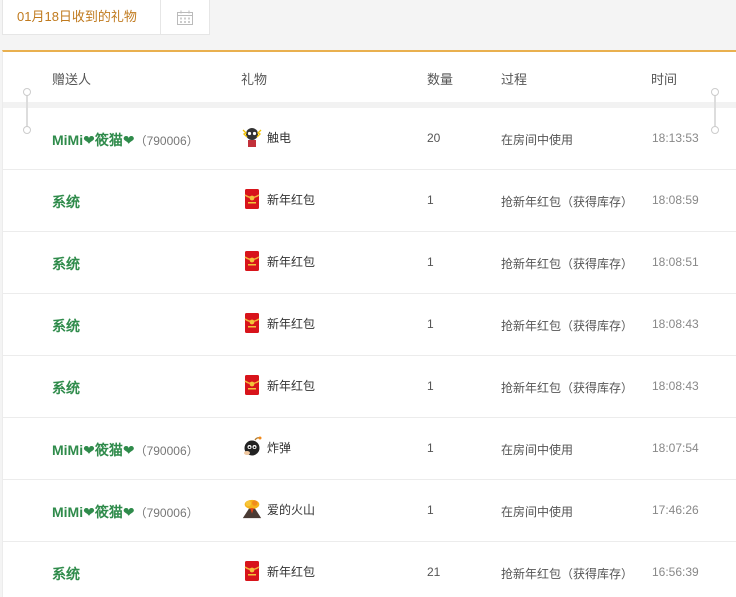 This screenshot has width=736, height=597. I want to click on col-process: 过程, so click(514, 79).